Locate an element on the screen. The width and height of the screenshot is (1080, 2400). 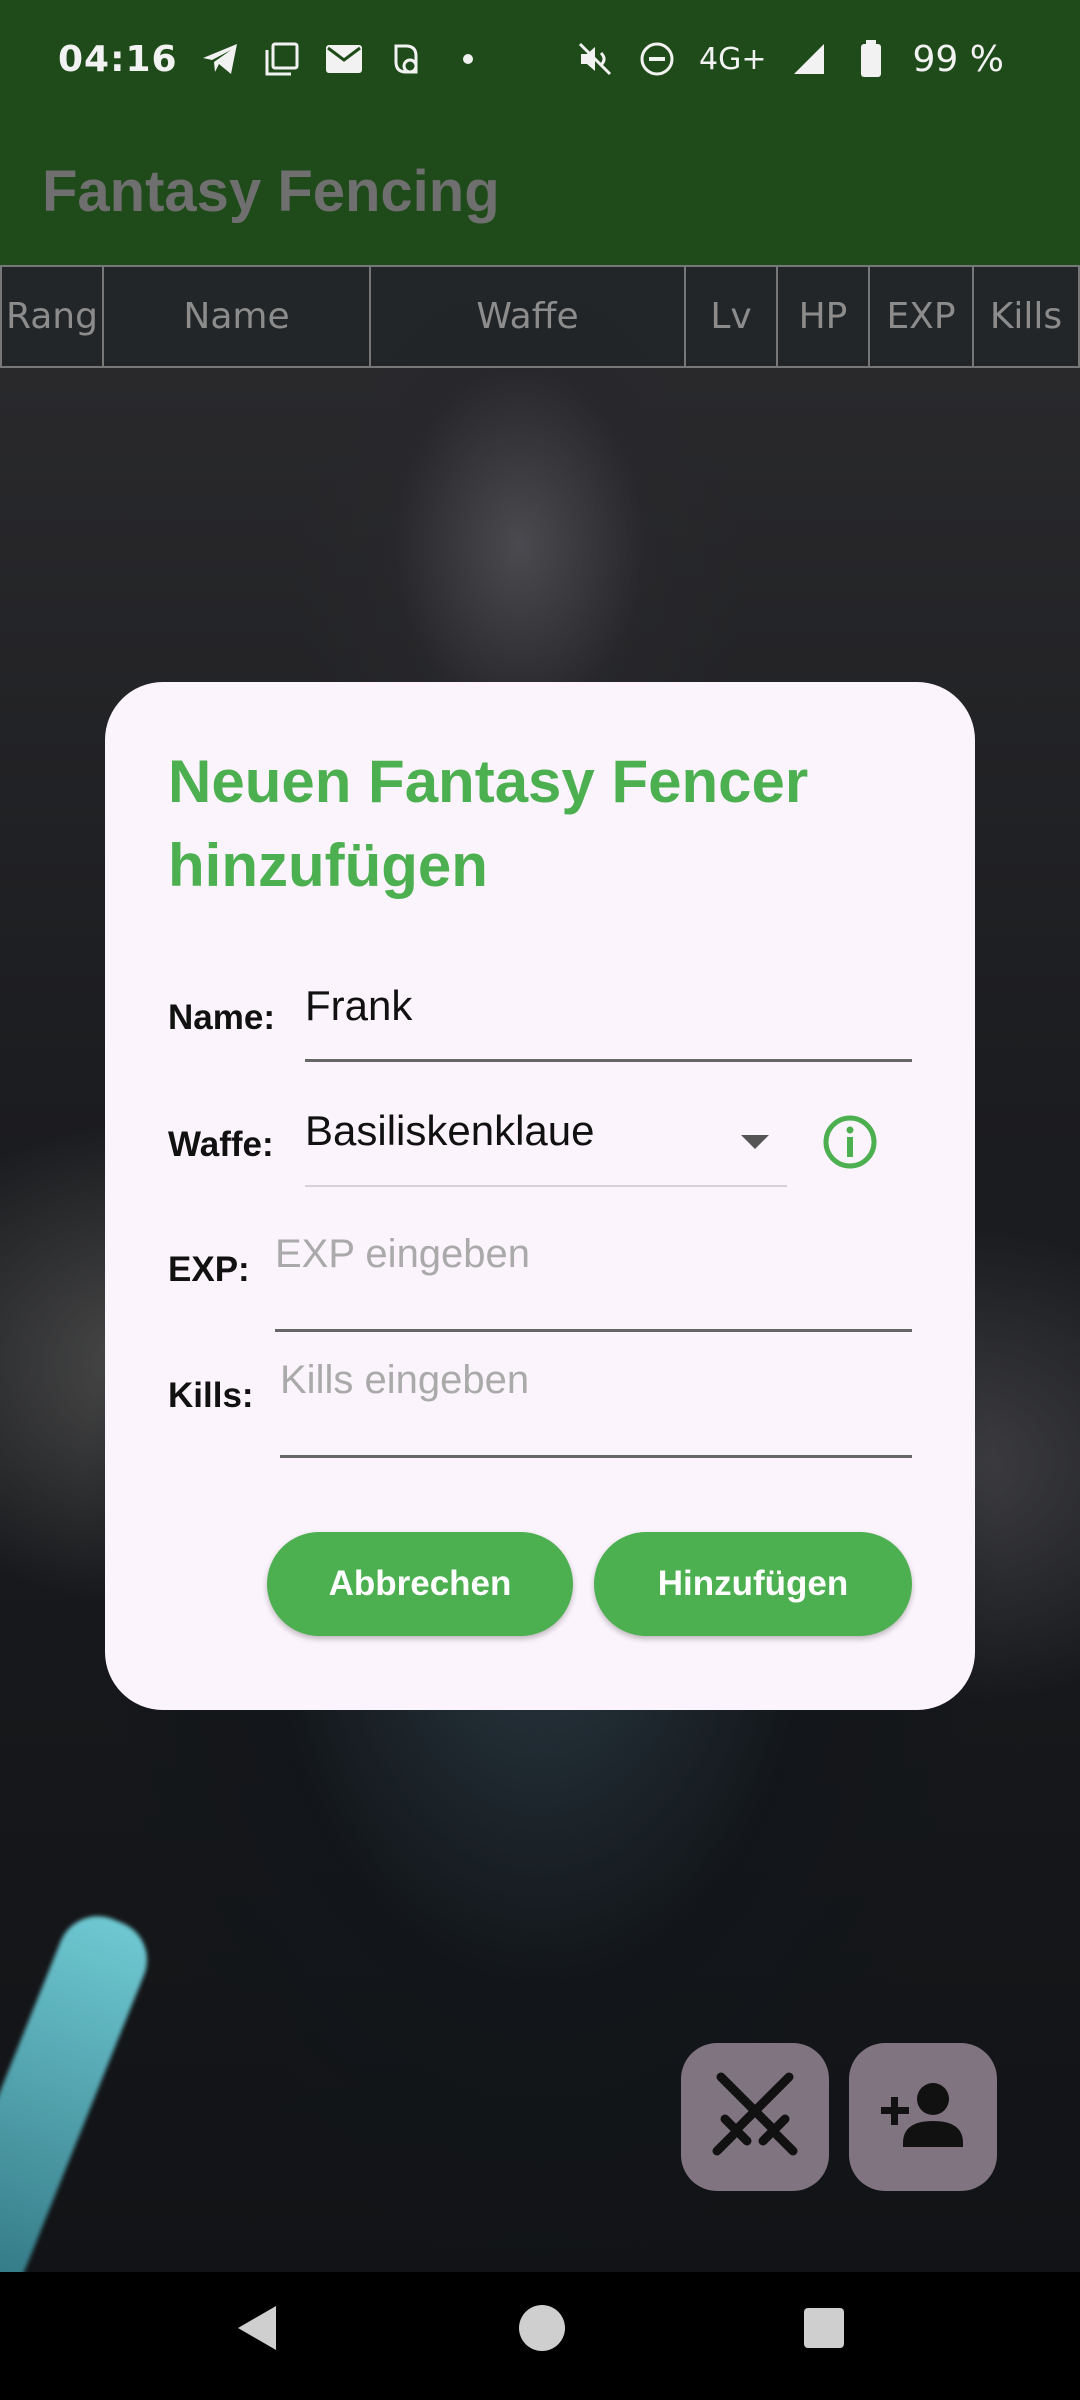
exp-label: EXP: is located at coordinates (209, 1269).